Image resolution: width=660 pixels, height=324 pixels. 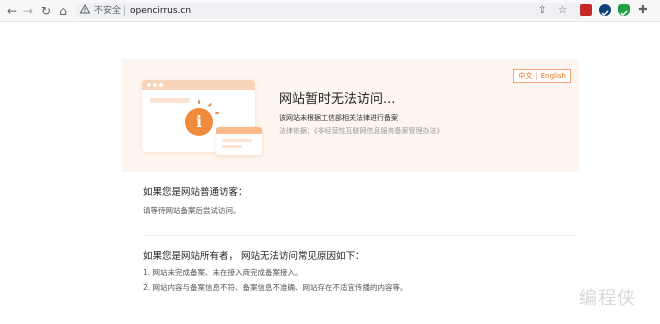 What do you see at coordinates (85, 11) in the screenshot?
I see `warning-triangle-icon` at bounding box center [85, 11].